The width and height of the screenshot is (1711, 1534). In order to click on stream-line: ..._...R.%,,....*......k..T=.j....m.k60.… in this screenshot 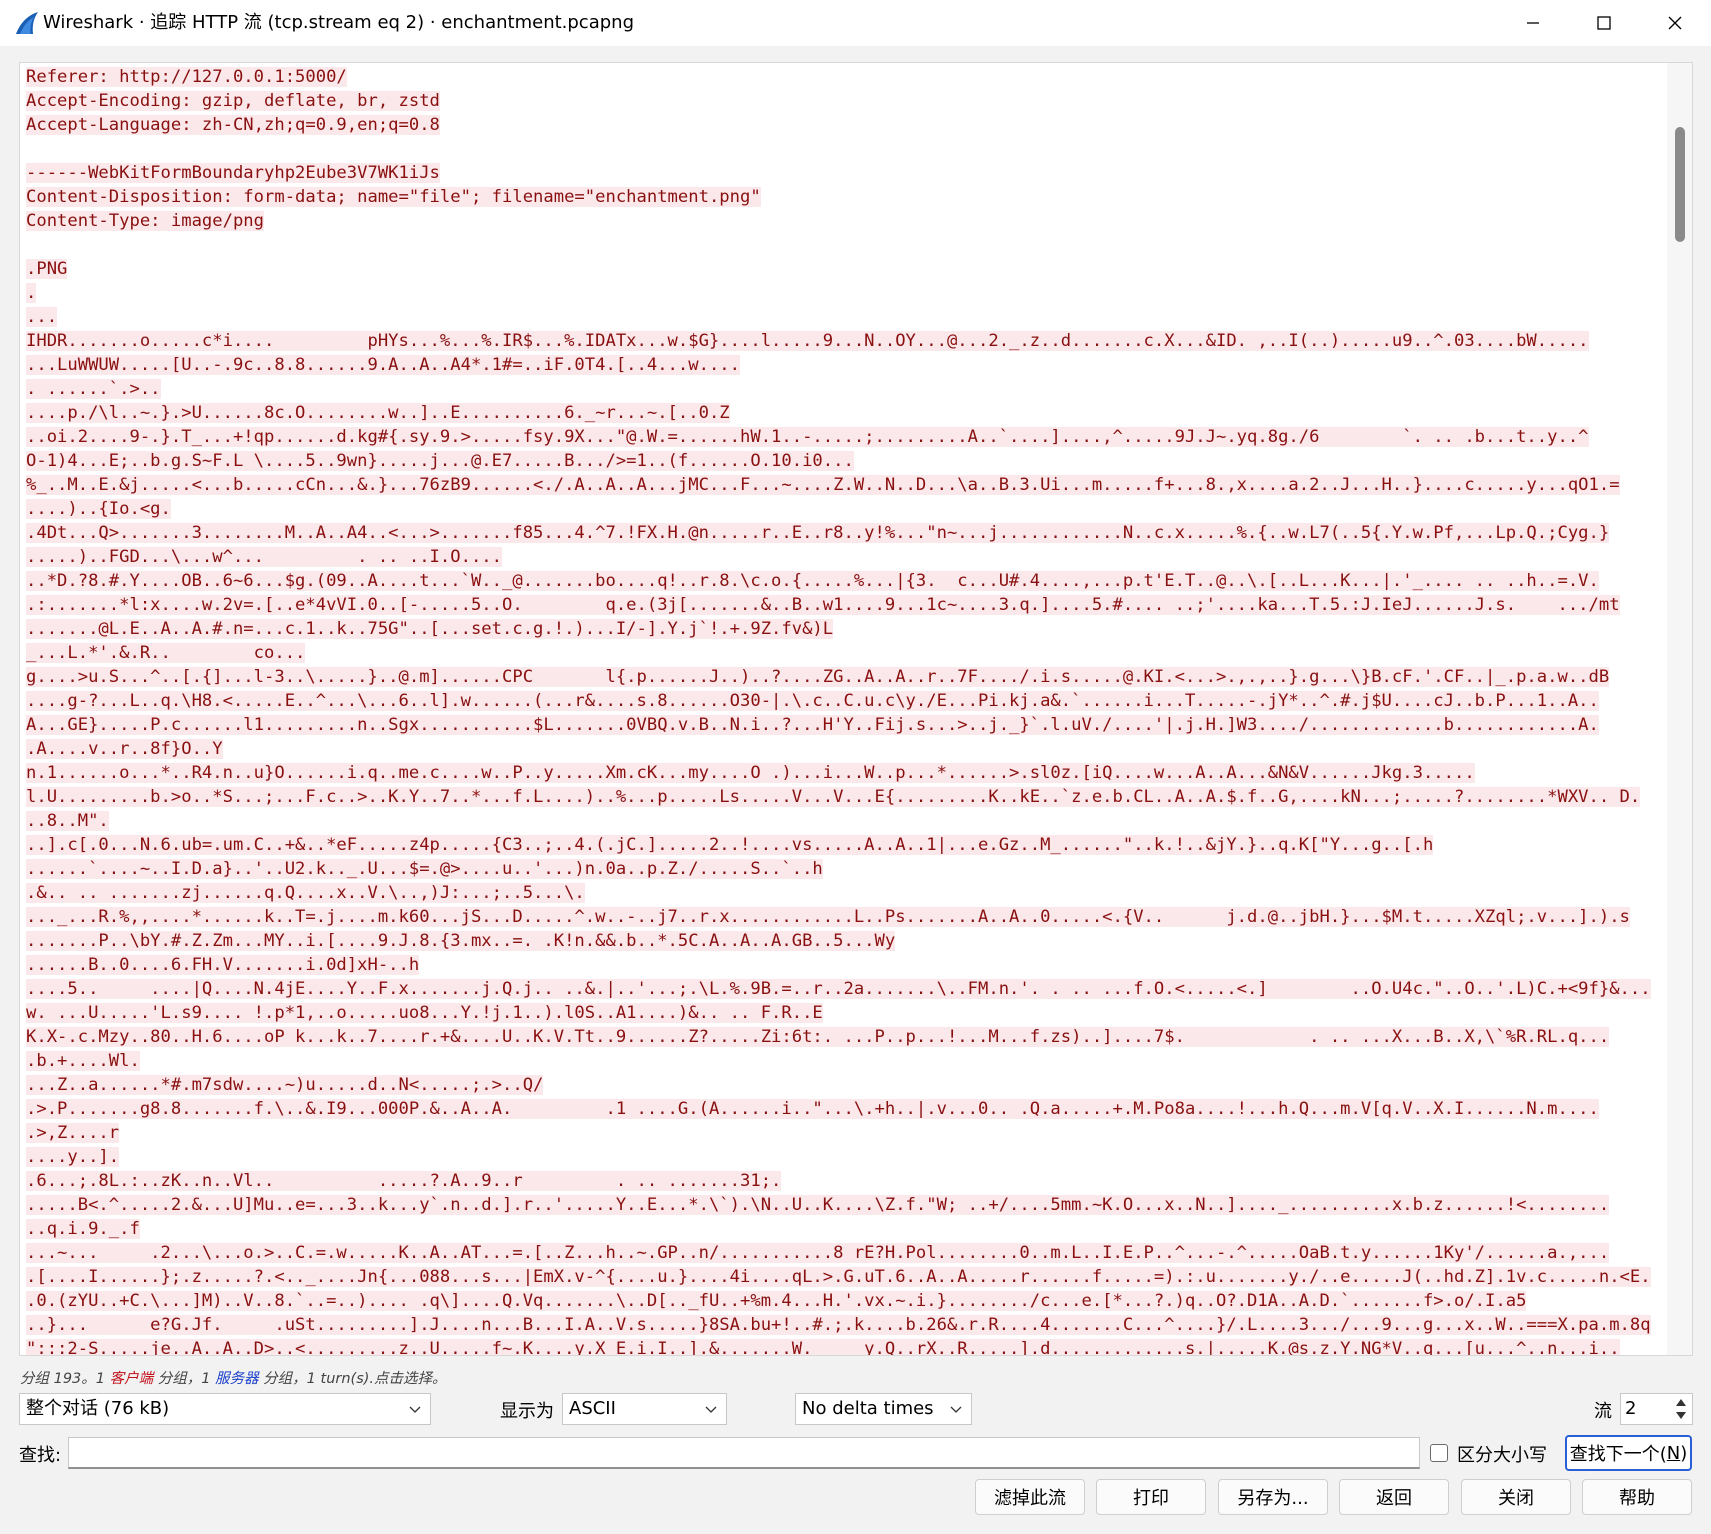, I will do `click(844, 917)`.